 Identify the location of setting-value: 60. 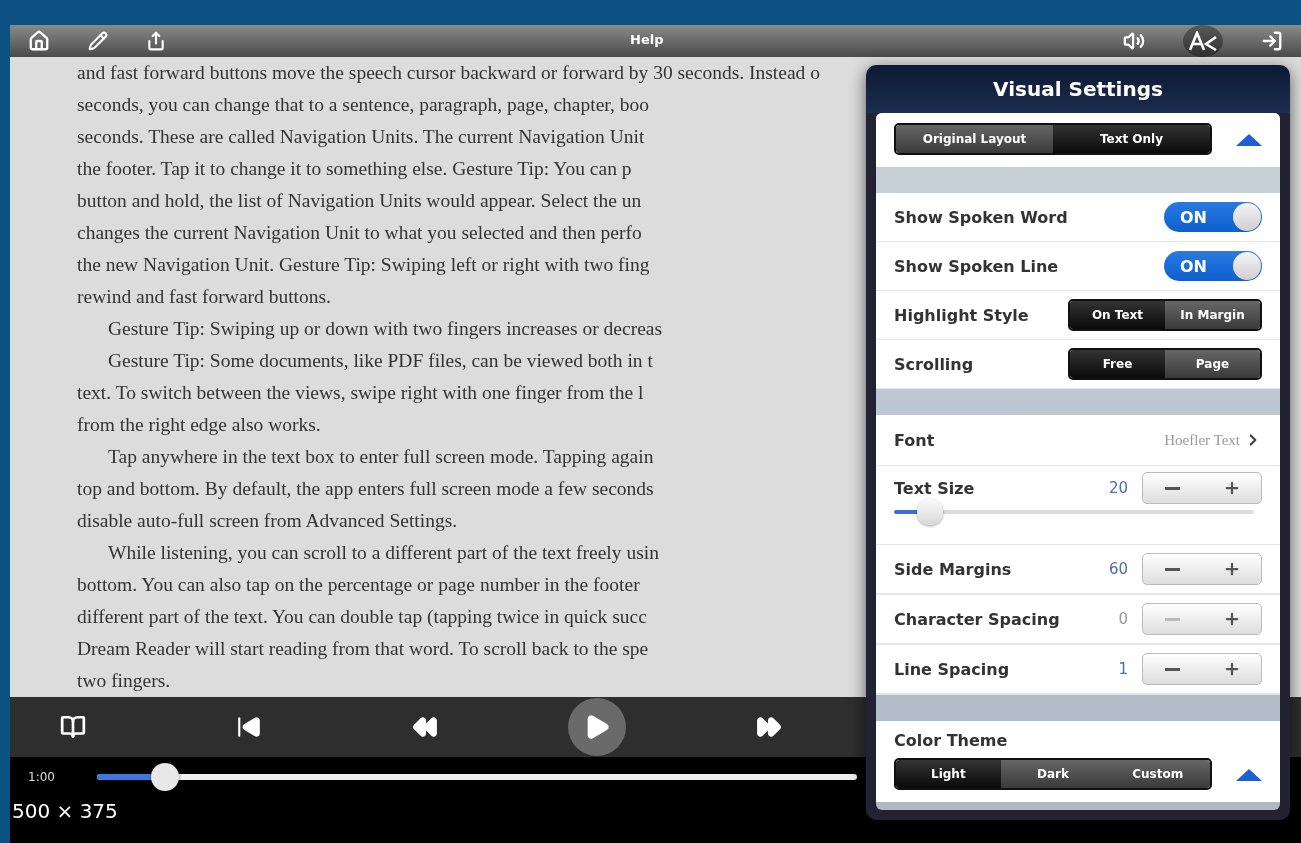
(1118, 569).